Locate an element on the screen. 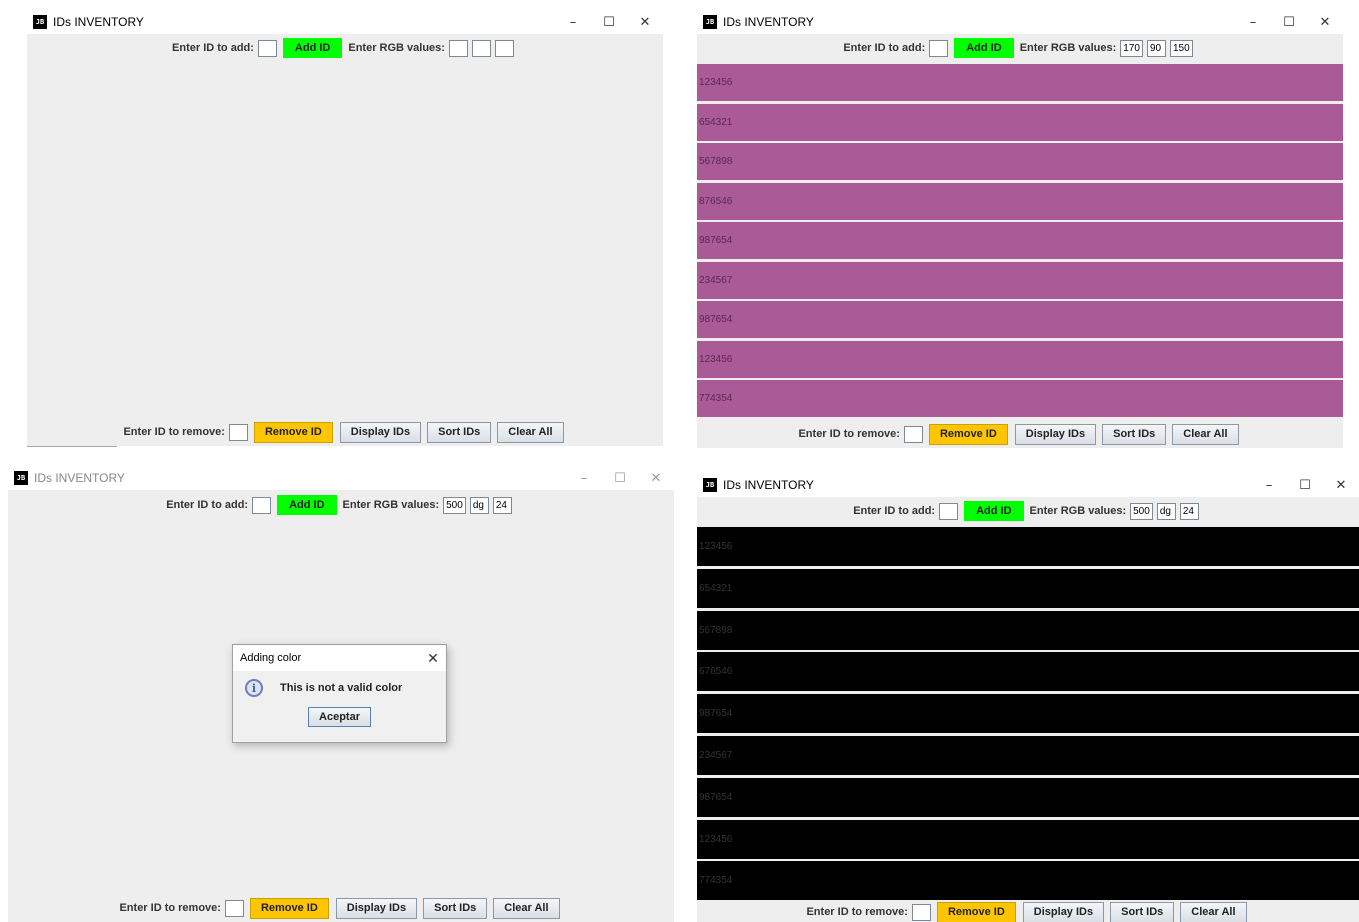 Image resolution: width=1359 pixels, height=922 pixels. id-list-item: 567898 is located at coordinates (1020, 161).